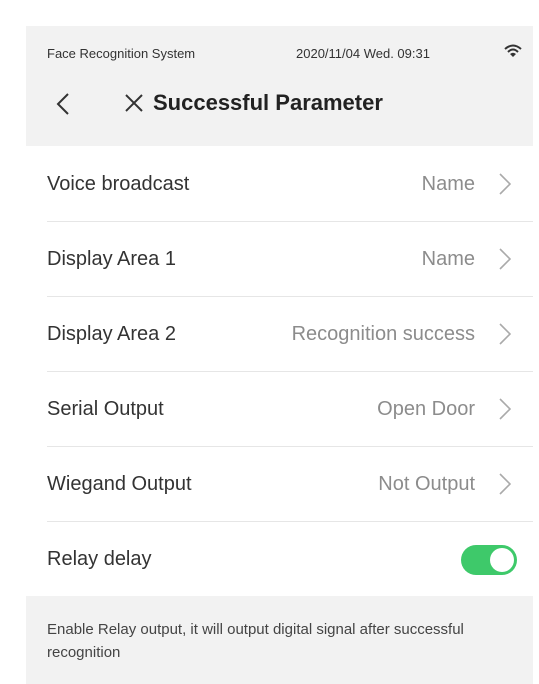 The image size is (539, 684). I want to click on datetime: 2020/11/04 Wed. 09:31, so click(363, 53).